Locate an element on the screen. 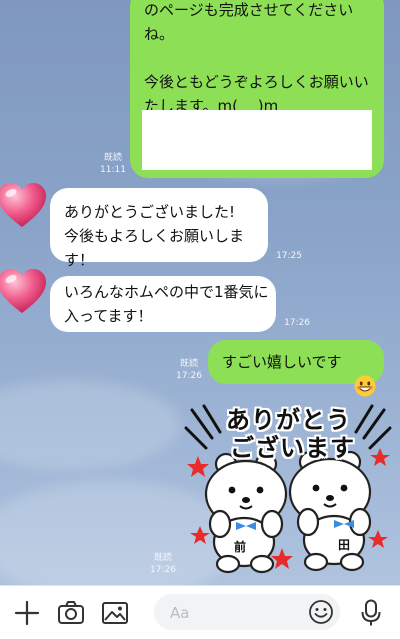 The width and height of the screenshot is (400, 639). message-time: 17:25 is located at coordinates (289, 256).